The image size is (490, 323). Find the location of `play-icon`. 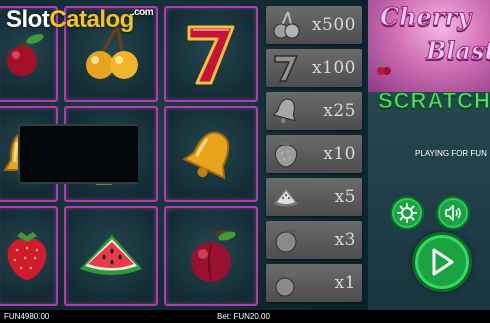

play-icon is located at coordinates (443, 262).